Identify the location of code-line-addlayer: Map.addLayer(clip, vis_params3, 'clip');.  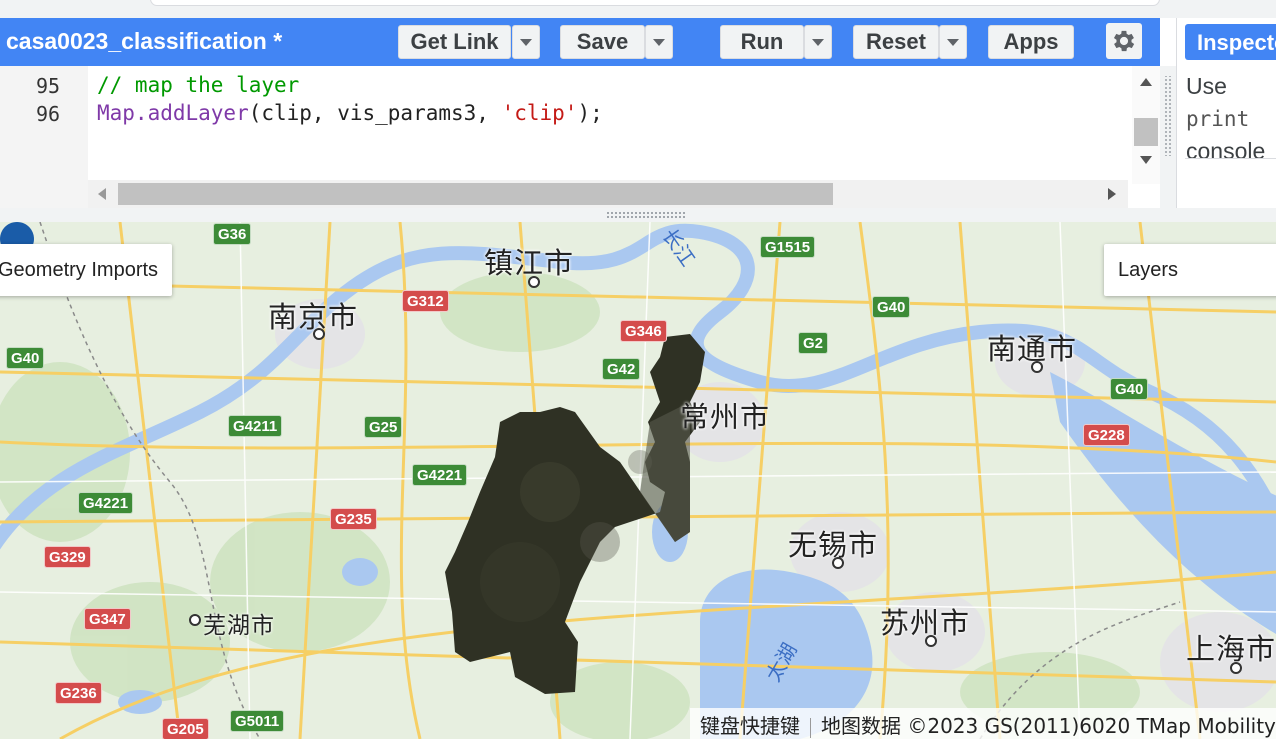
(350, 113).